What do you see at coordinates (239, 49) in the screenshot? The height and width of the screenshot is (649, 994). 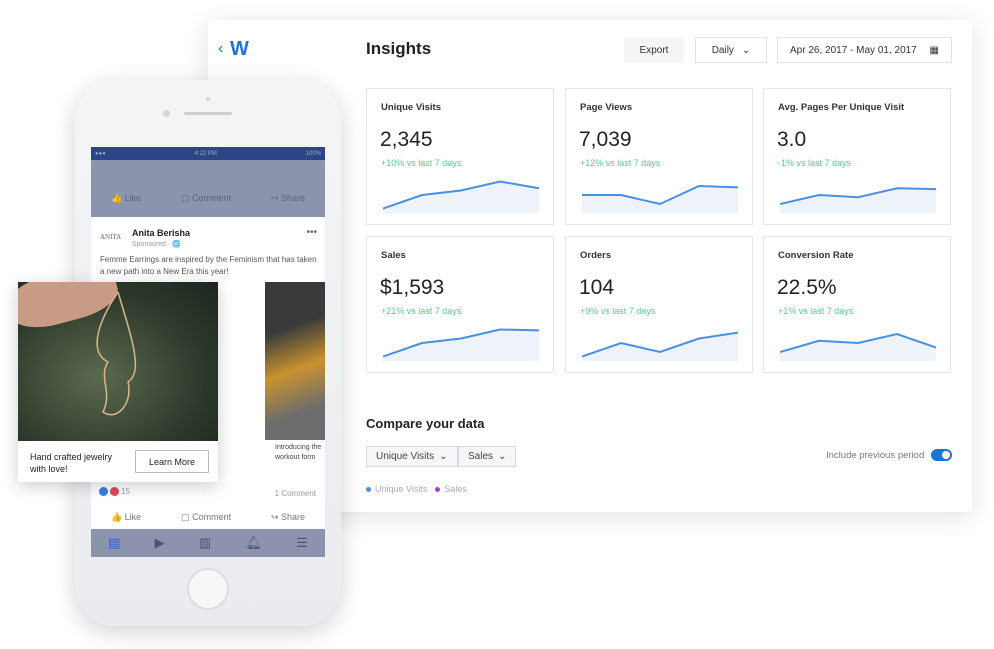 I see `weebly-logo: W` at bounding box center [239, 49].